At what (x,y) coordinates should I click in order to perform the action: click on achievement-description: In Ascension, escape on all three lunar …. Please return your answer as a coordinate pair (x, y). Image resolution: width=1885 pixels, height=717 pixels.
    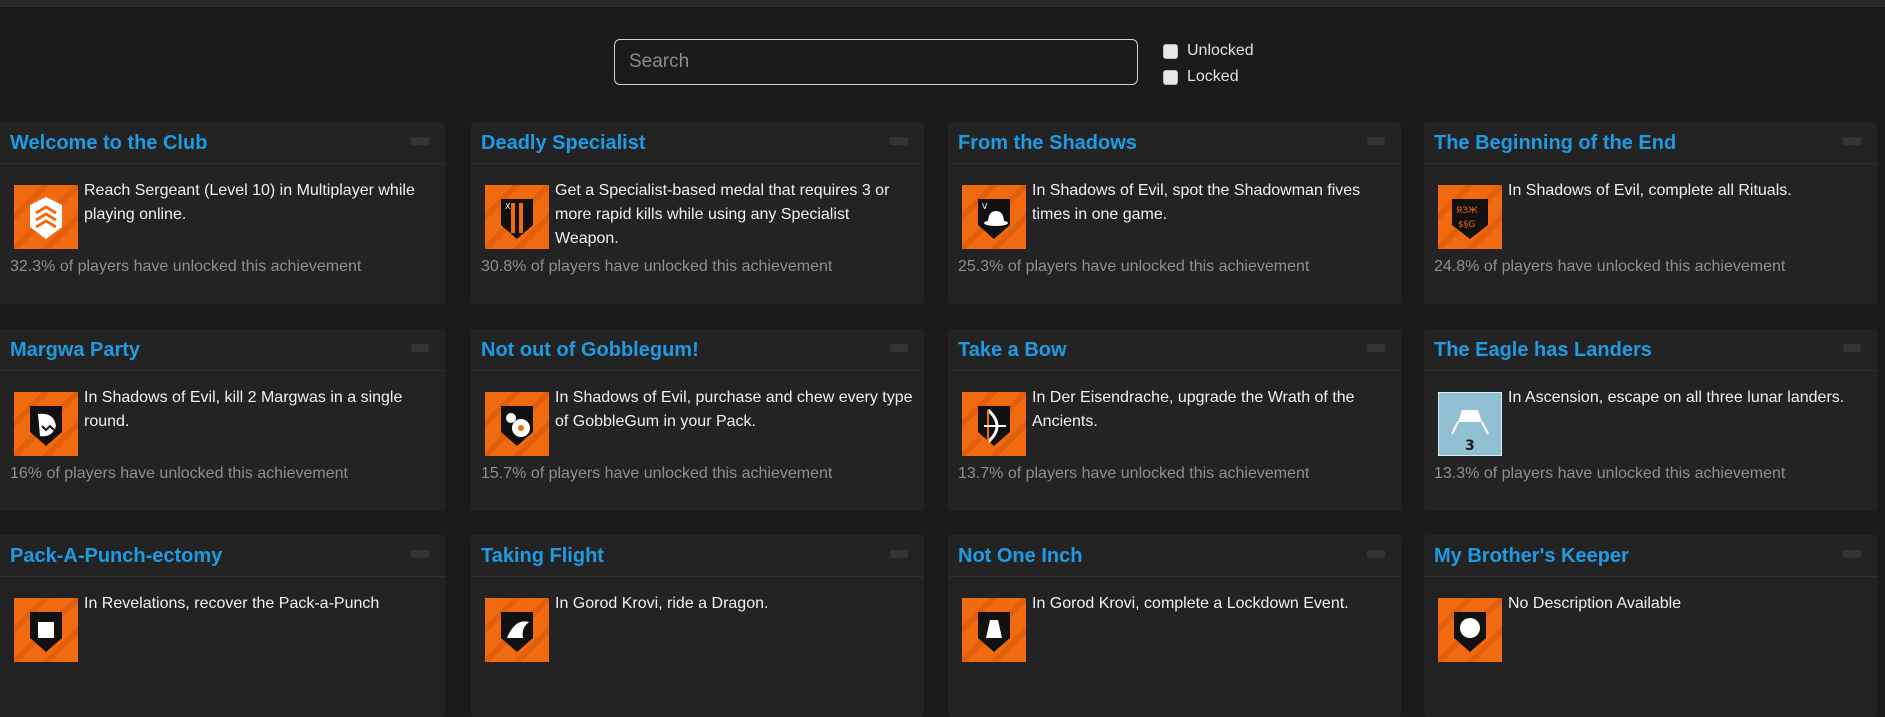
    Looking at the image, I should click on (1676, 397).